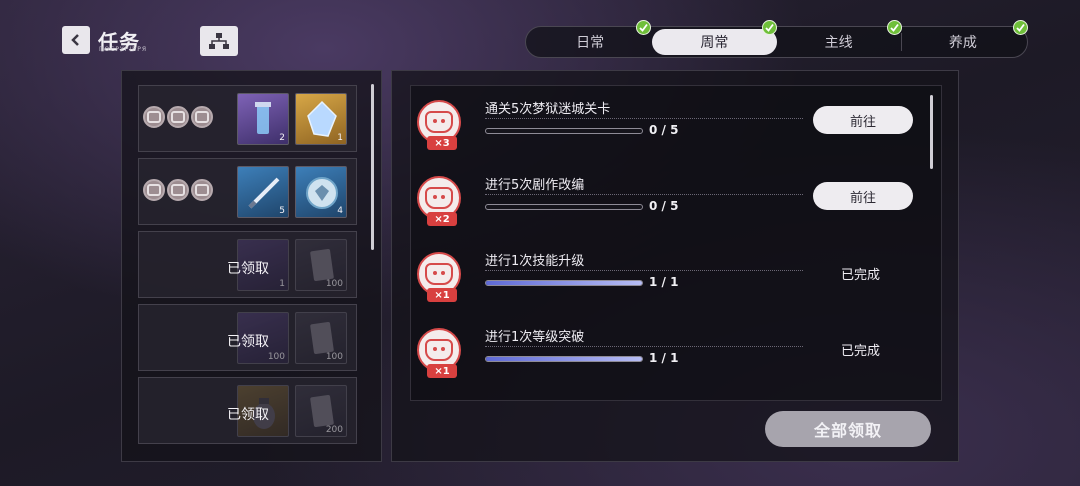 The height and width of the screenshot is (486, 1080). Describe the element at coordinates (535, 337) in the screenshot. I see `task-name: 进行1次等级突破` at that location.